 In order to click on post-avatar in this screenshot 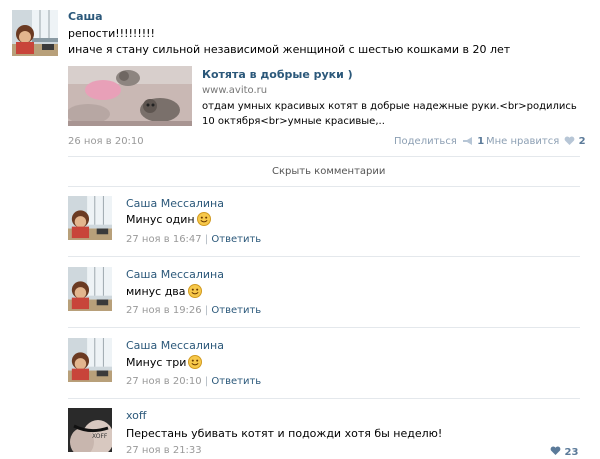, I will do `click(35, 33)`.